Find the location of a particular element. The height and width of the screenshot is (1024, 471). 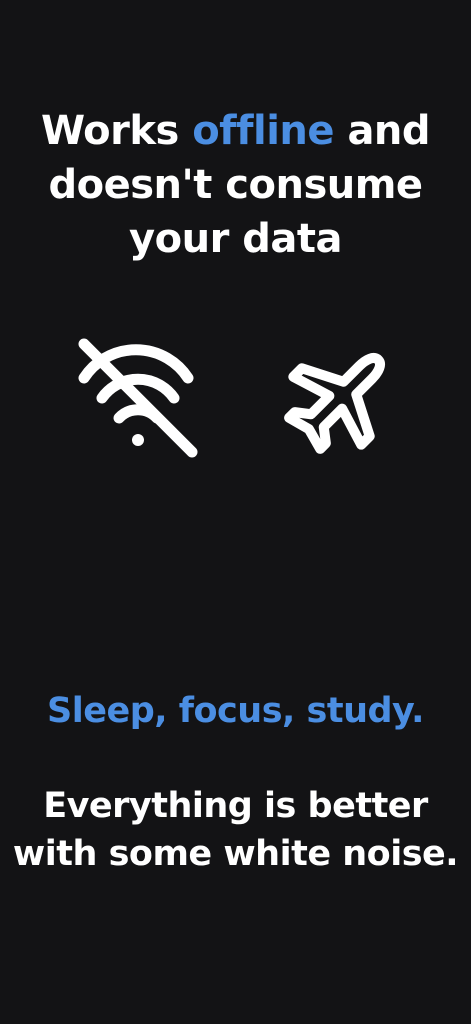

offline-icons is located at coordinates (235, 401).